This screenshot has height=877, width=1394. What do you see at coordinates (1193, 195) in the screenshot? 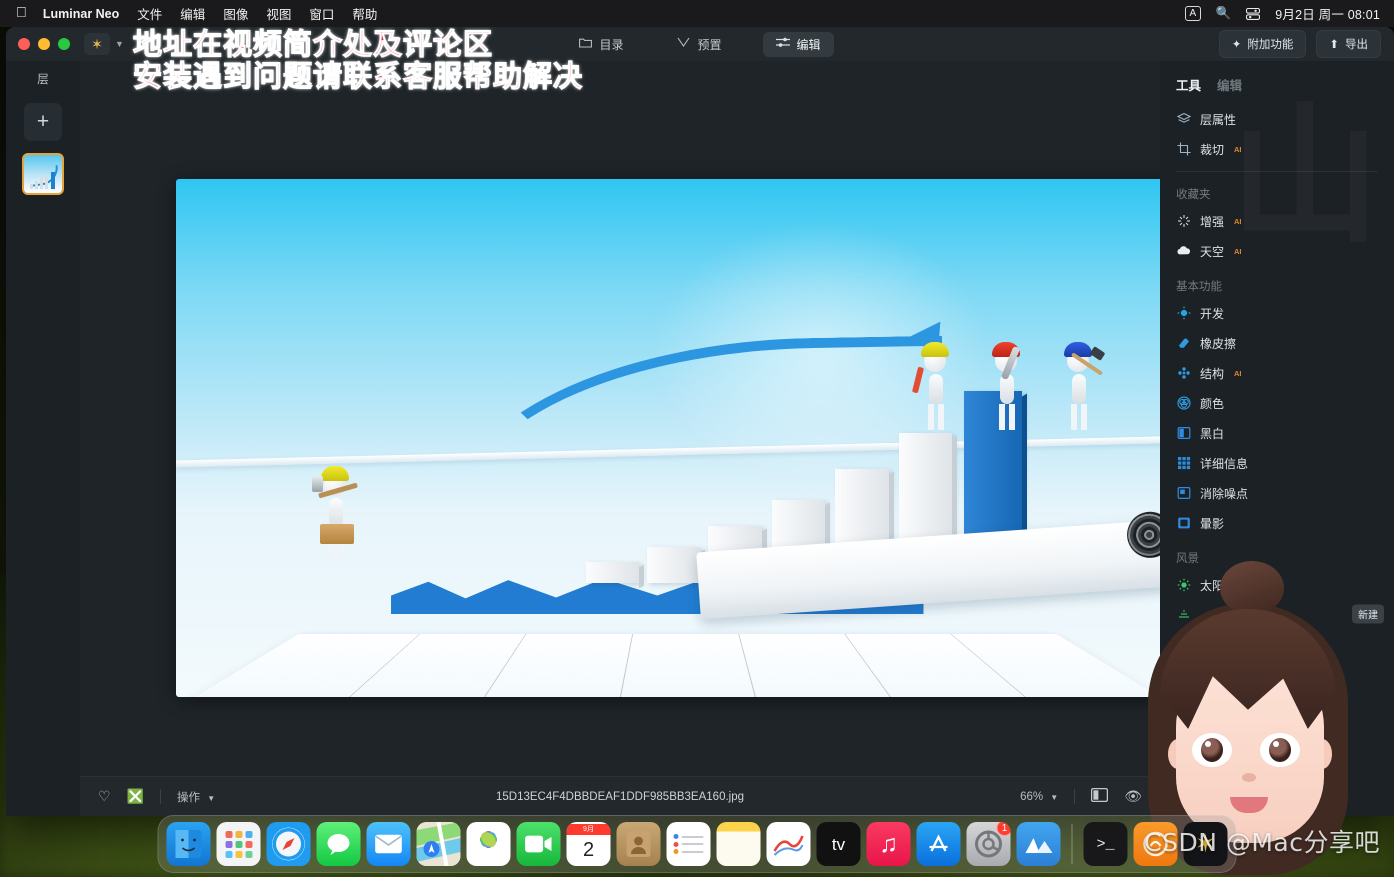
I see `section-favorites: 收藏夹` at bounding box center [1193, 195].